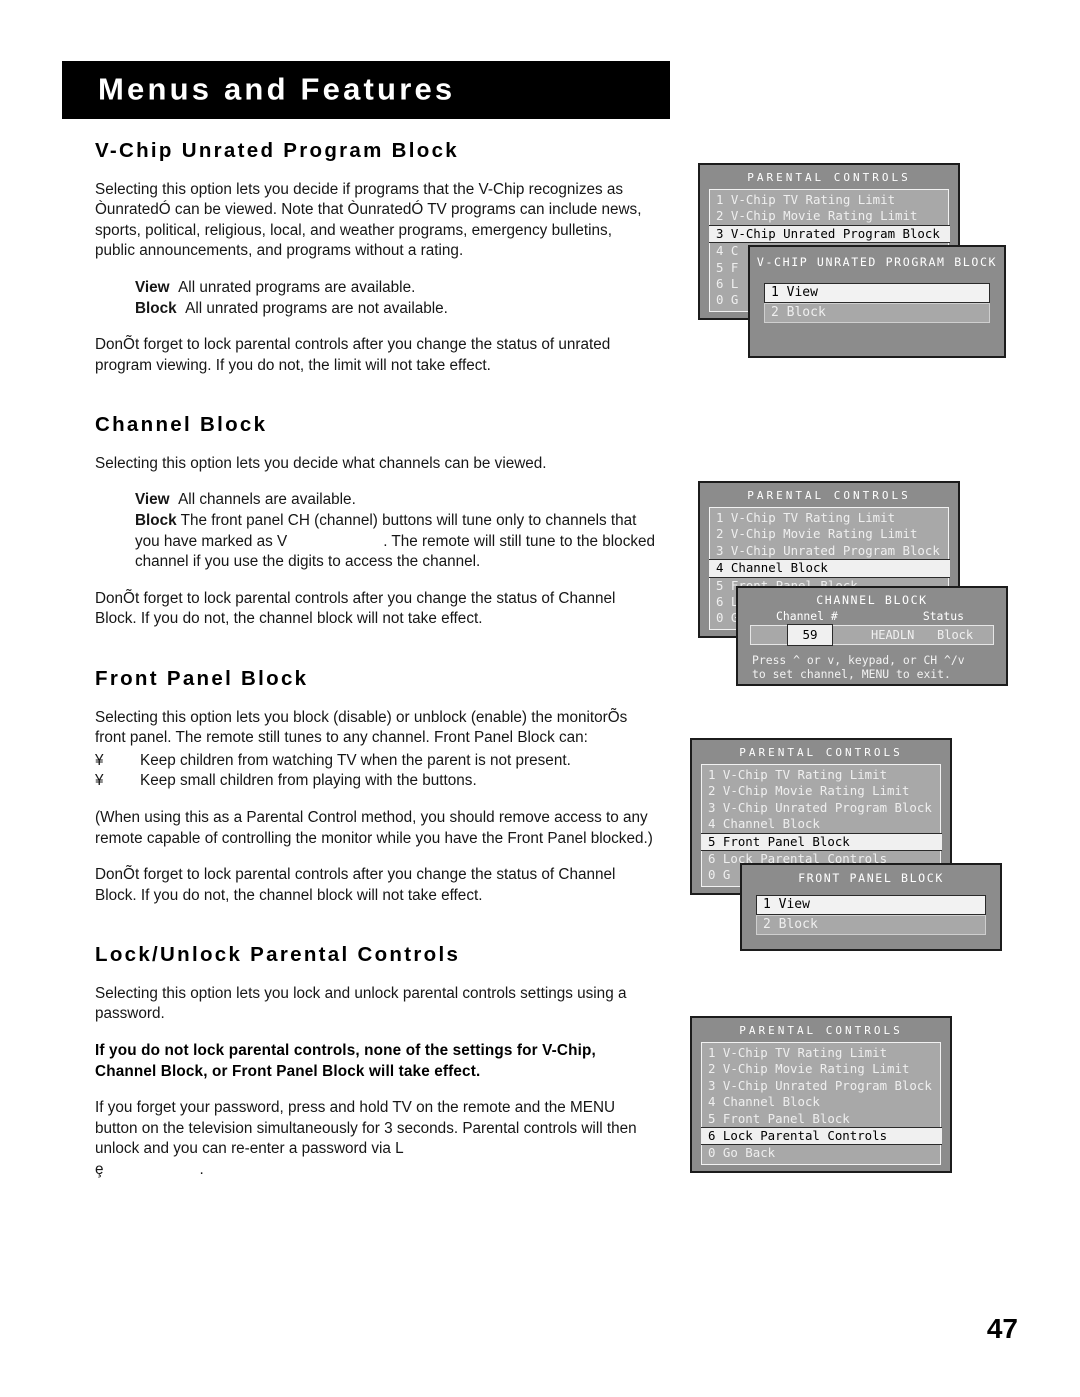 The width and height of the screenshot is (1080, 1397). I want to click on section-heading-channel-block: Channel Block, so click(181, 425).